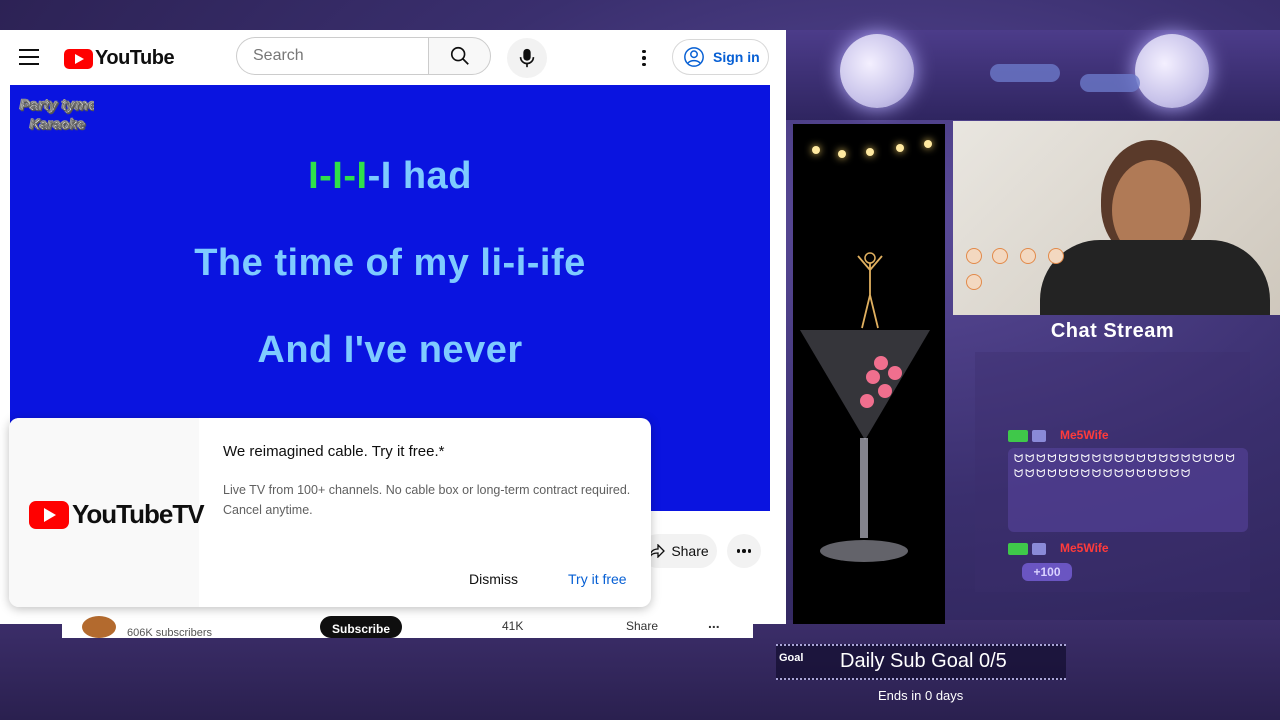 The width and height of the screenshot is (1280, 720). What do you see at coordinates (1047, 572) in the screenshot?
I see `chat-bits-badge: +100` at bounding box center [1047, 572].